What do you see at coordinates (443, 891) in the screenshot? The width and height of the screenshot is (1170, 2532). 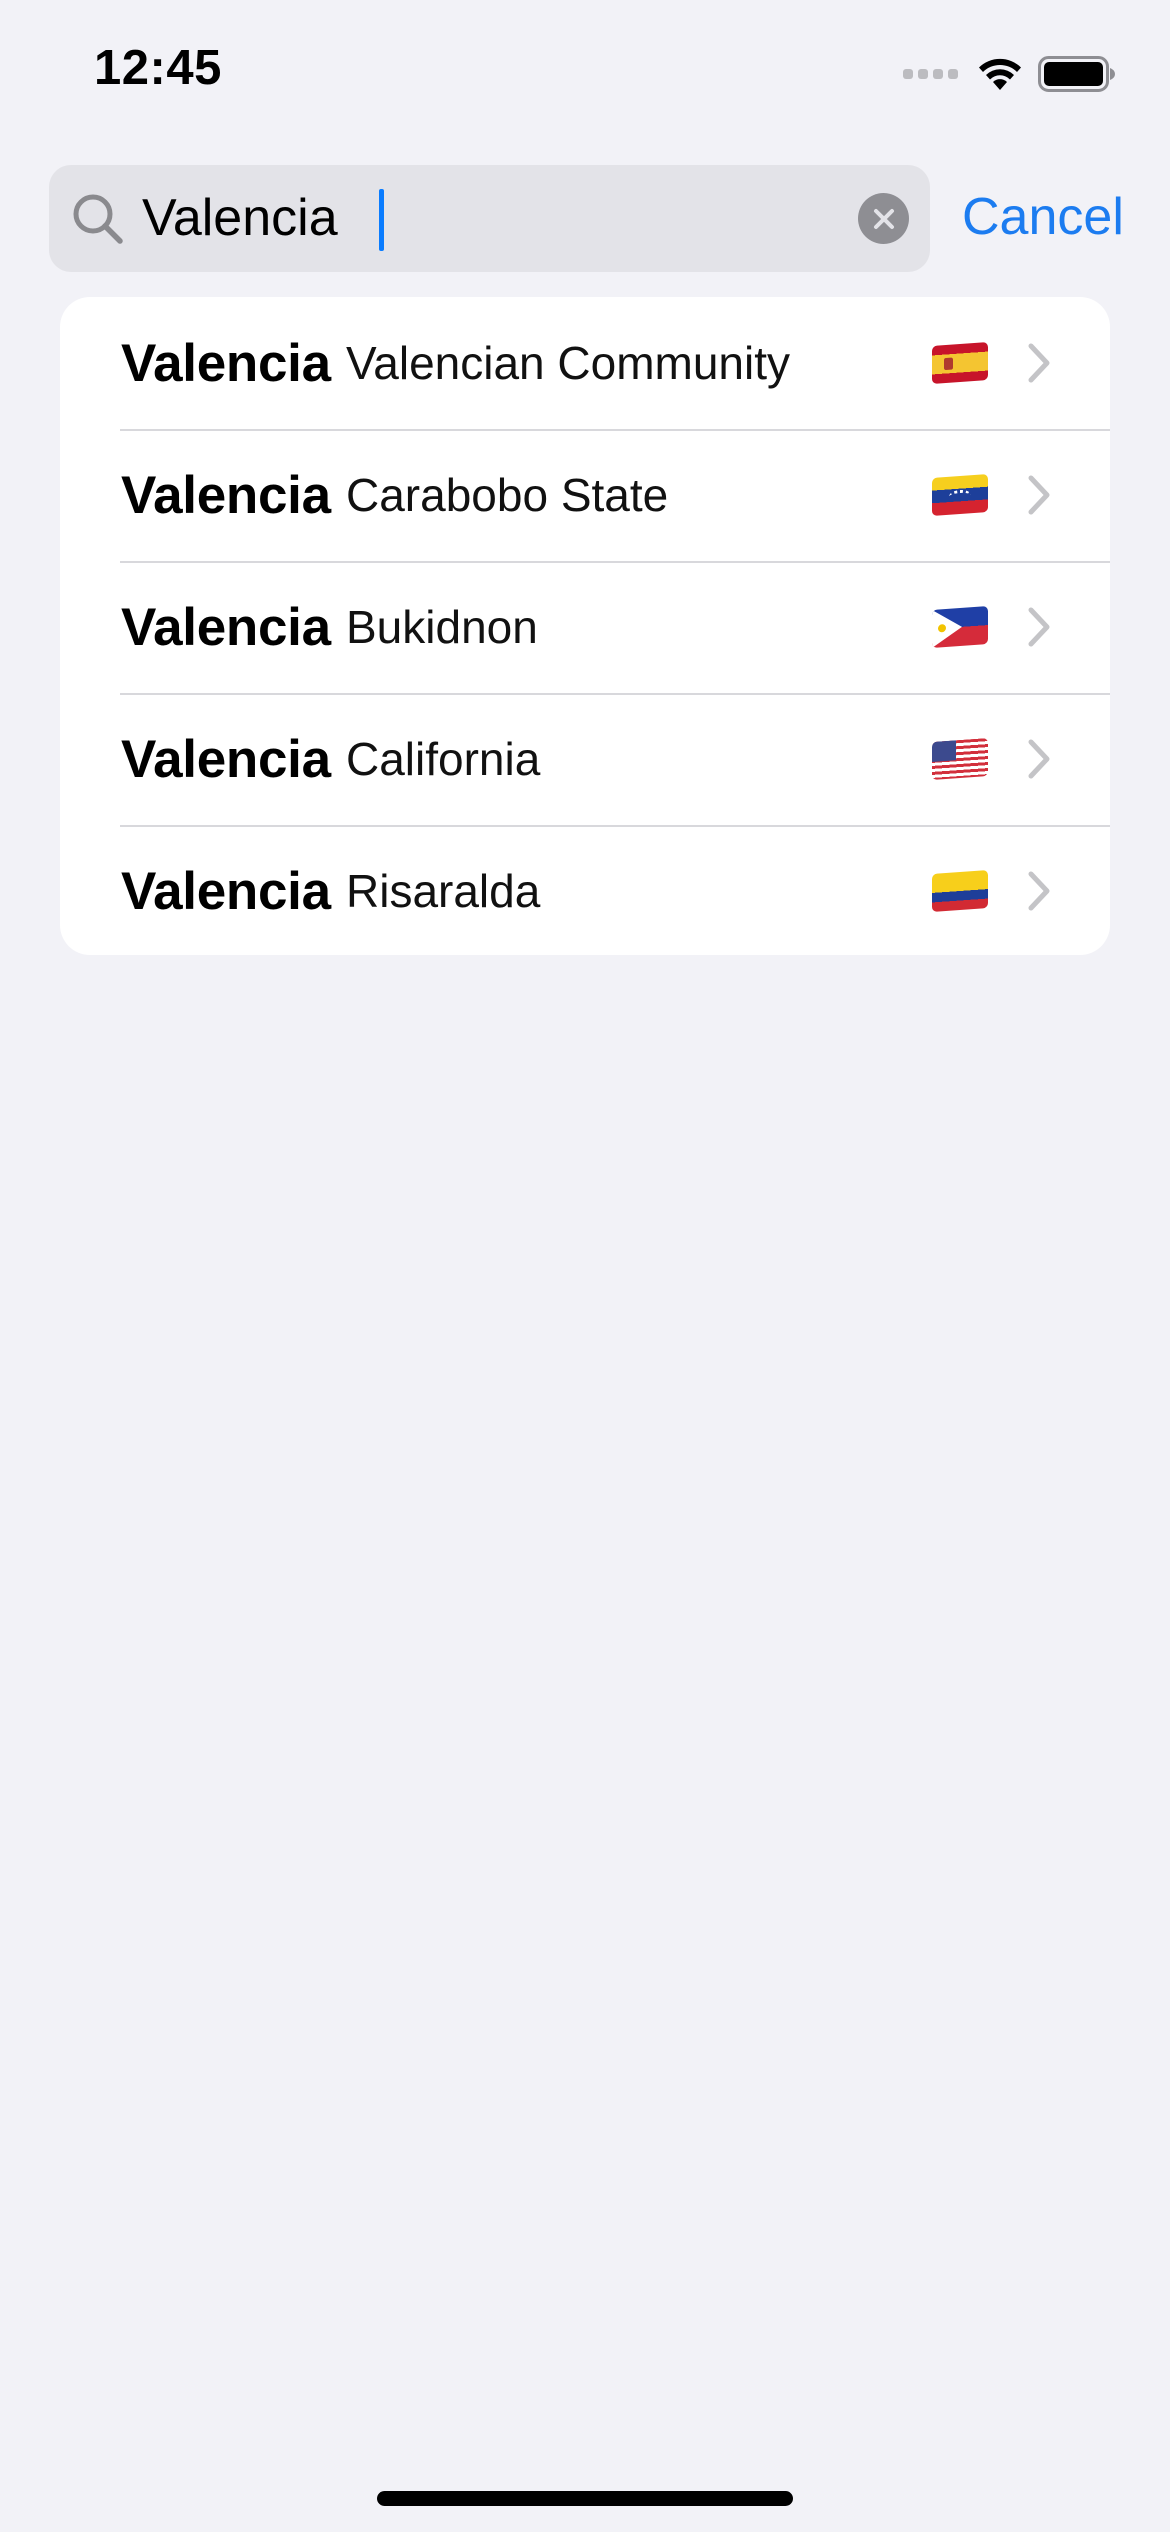 I see `result-region: Risaralda` at bounding box center [443, 891].